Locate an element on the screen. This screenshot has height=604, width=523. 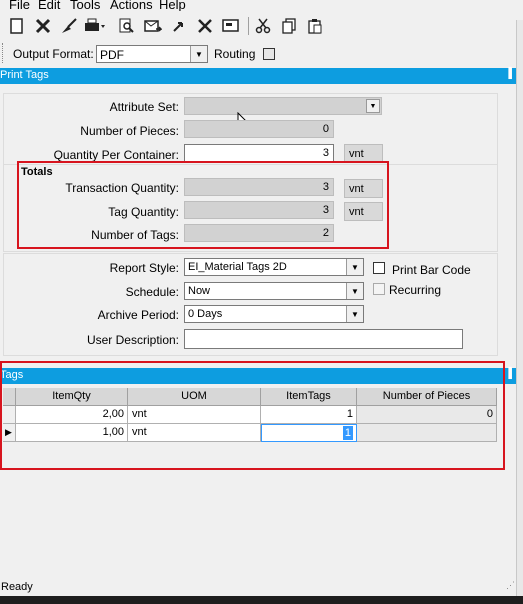
routing-label: Routing is located at coordinates (235, 54).